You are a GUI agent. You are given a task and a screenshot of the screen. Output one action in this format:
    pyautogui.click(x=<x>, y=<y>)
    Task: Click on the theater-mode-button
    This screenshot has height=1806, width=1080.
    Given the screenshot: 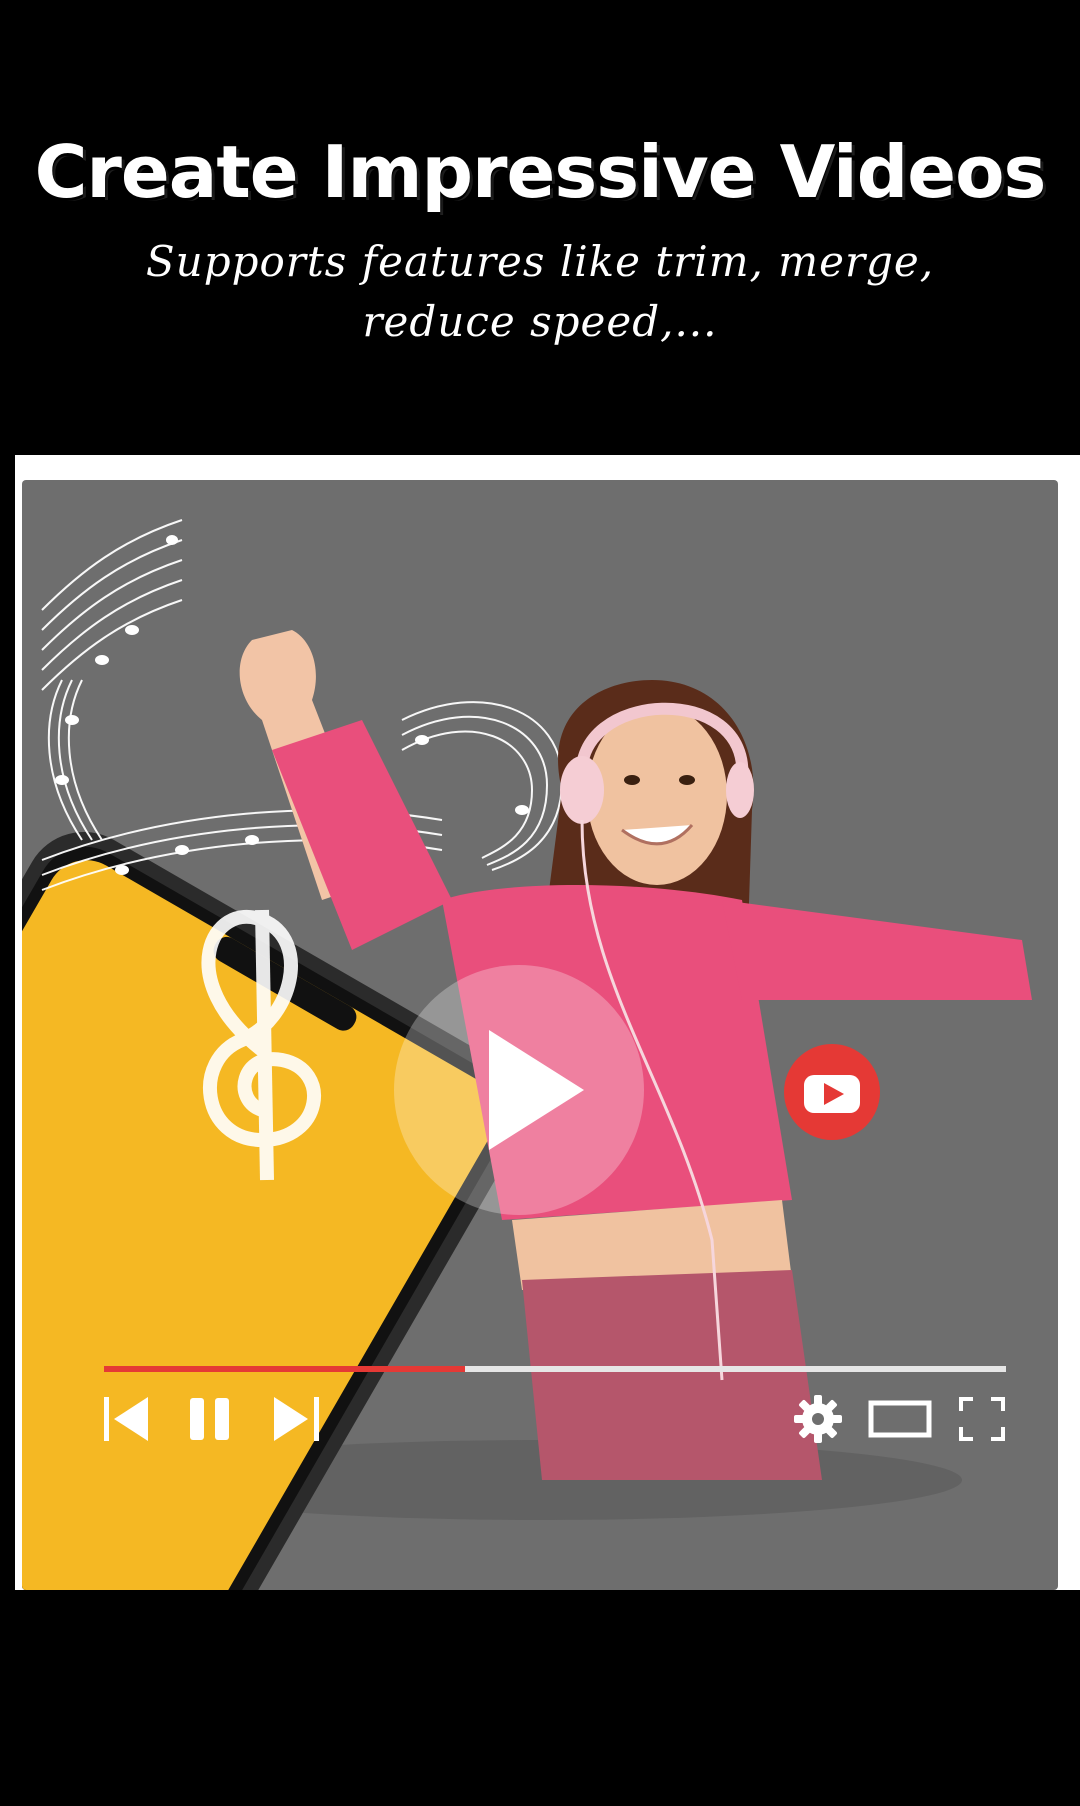 What is the action you would take?
    pyautogui.click(x=900, y=1419)
    